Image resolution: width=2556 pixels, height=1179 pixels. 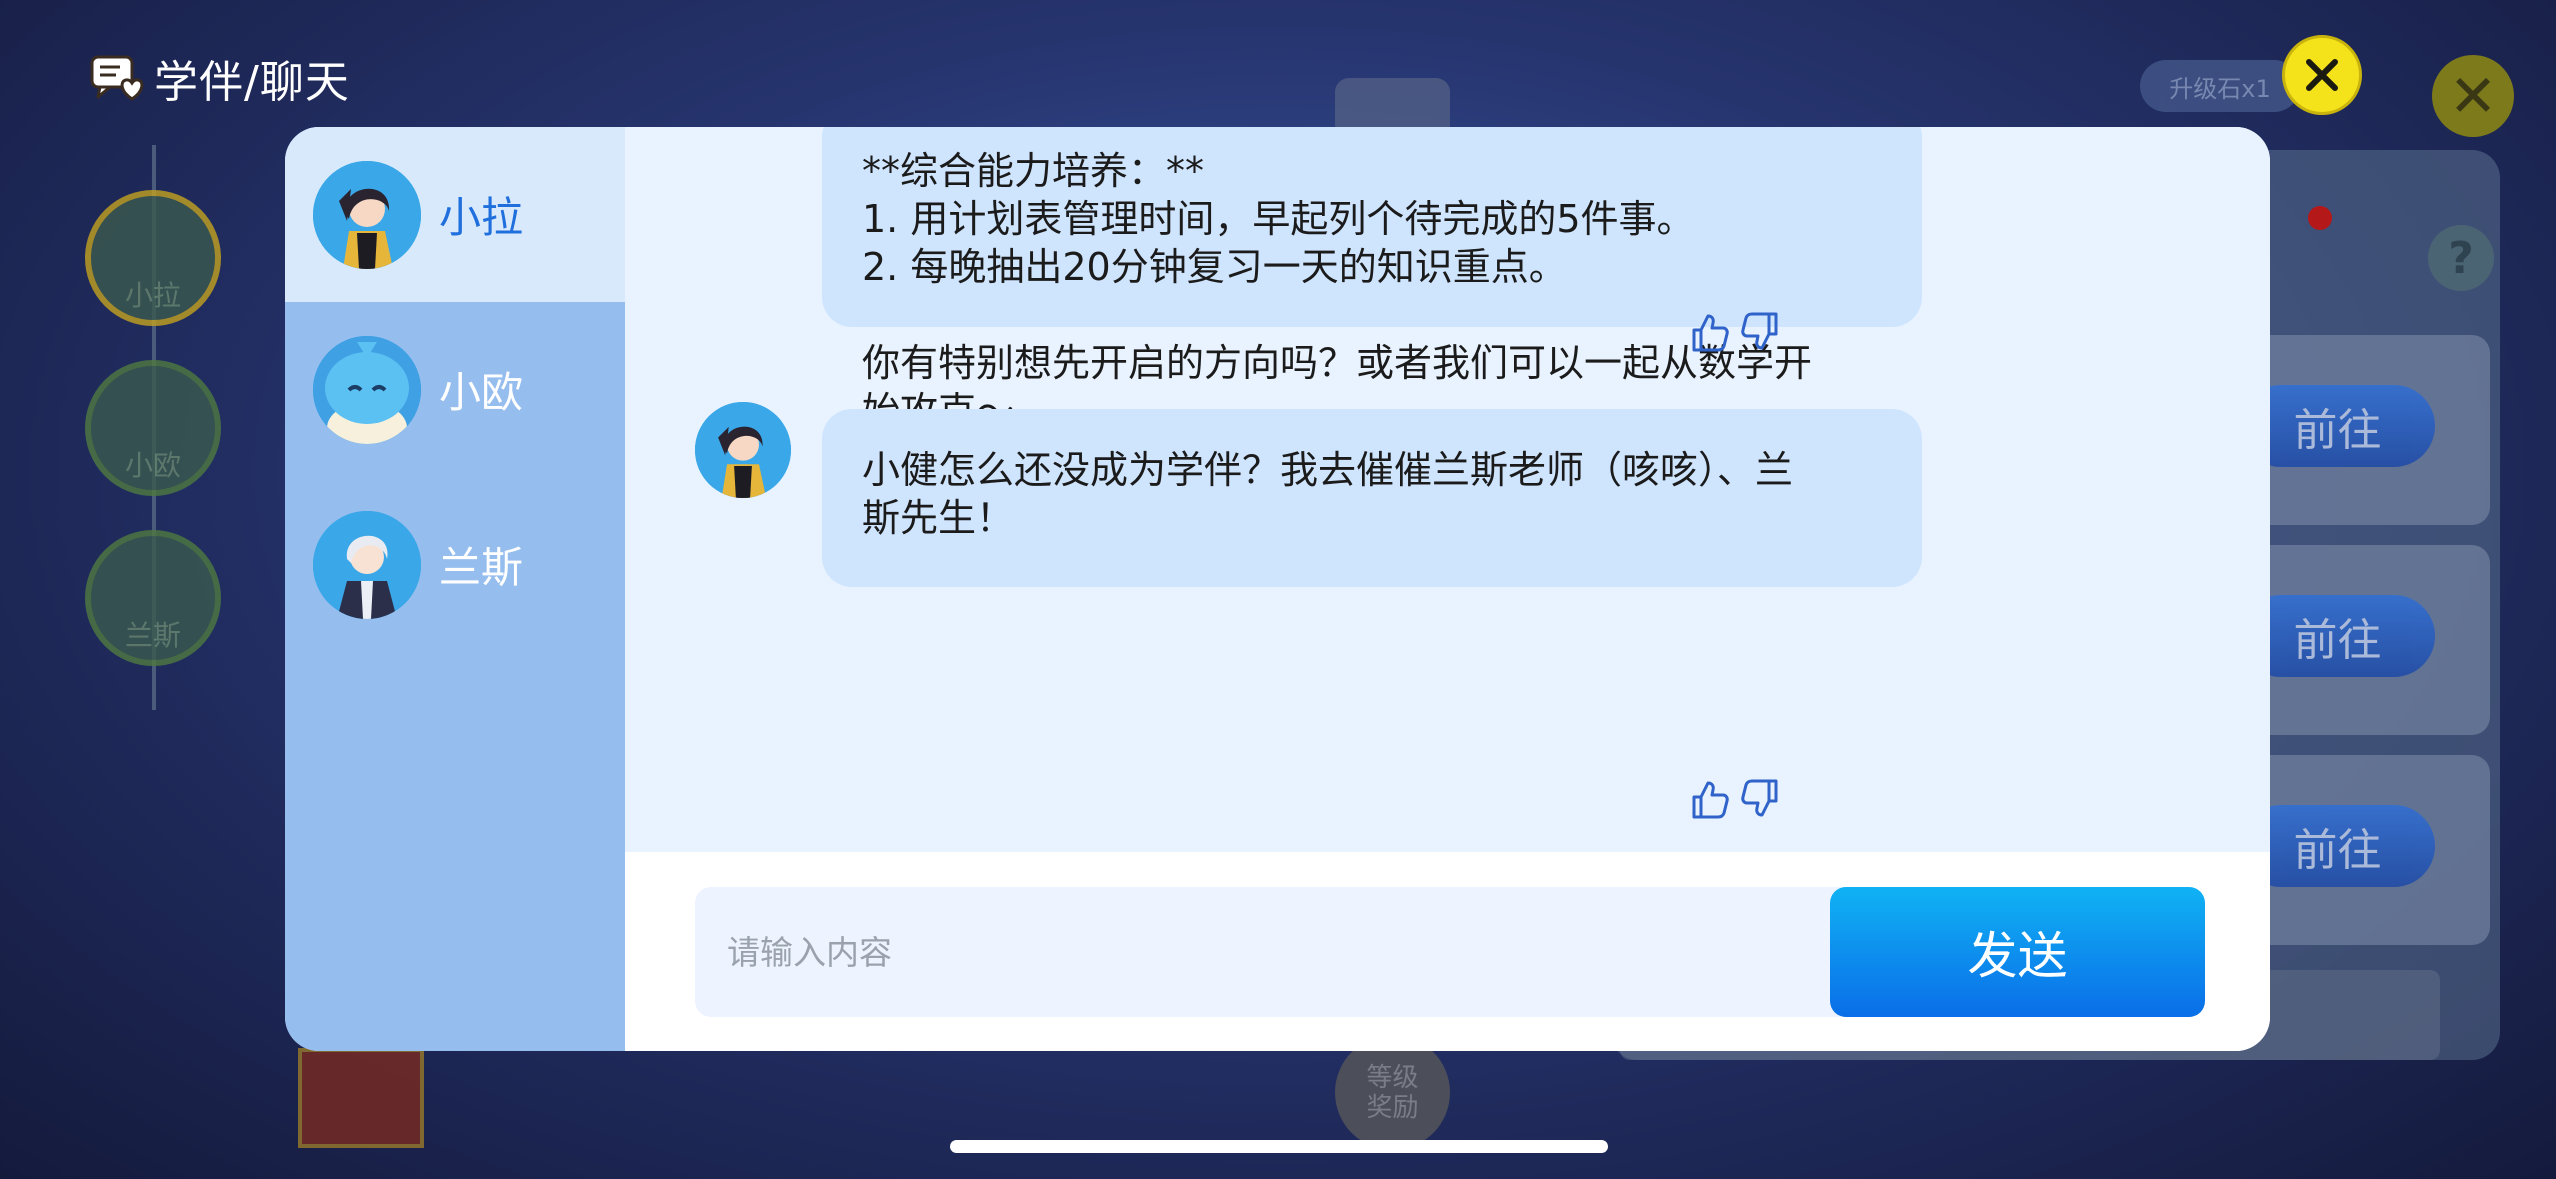 I want to click on character-tab-xiaola: 小拉, so click(x=455, y=214).